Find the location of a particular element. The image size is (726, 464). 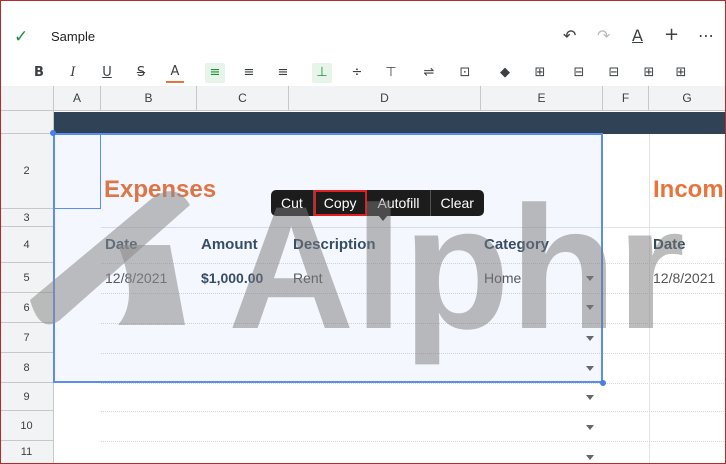

text-format-icon: A is located at coordinates (637, 35).